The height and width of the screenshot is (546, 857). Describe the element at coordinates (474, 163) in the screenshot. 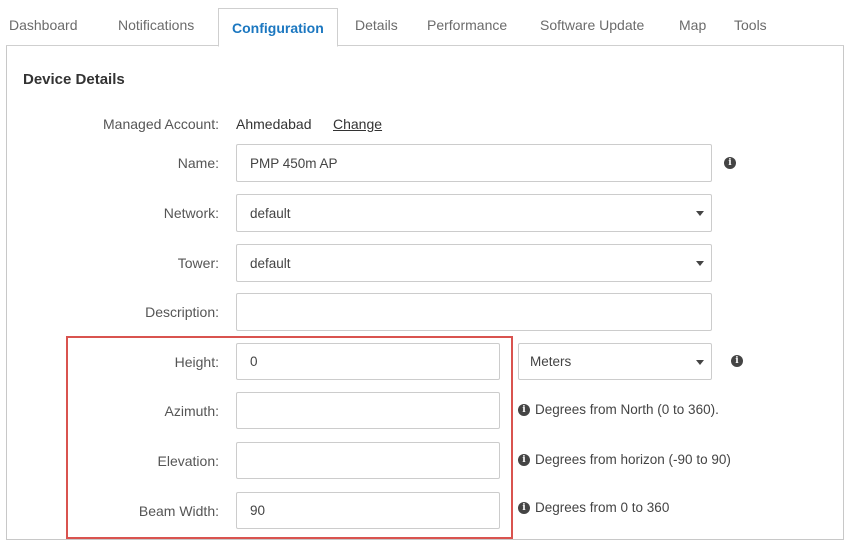

I see `name-input: PMP 450m AP` at that location.